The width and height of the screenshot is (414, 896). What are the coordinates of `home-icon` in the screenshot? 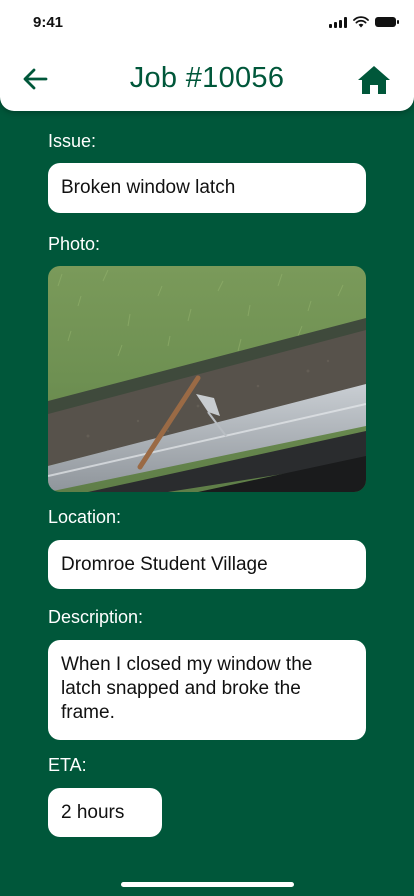 It's located at (374, 80).